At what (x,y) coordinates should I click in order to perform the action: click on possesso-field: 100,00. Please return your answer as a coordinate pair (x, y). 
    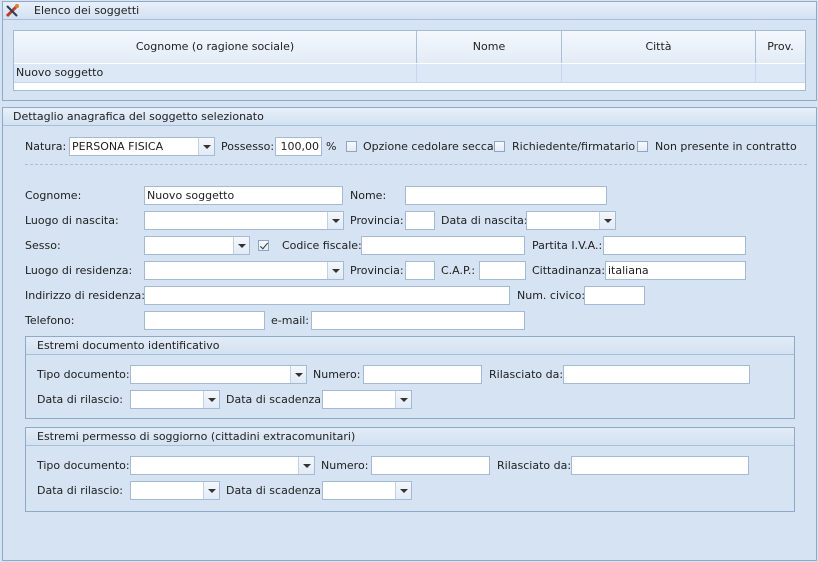
    Looking at the image, I should click on (298, 146).